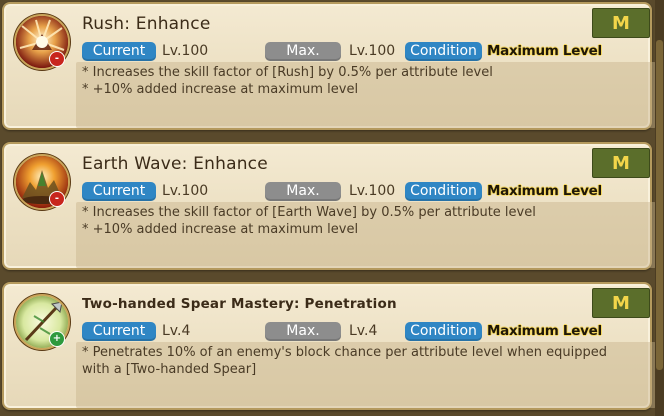 This screenshot has width=664, height=416. What do you see at coordinates (169, 369) in the screenshot?
I see `description-line: with a [Two-handed Spear]` at bounding box center [169, 369].